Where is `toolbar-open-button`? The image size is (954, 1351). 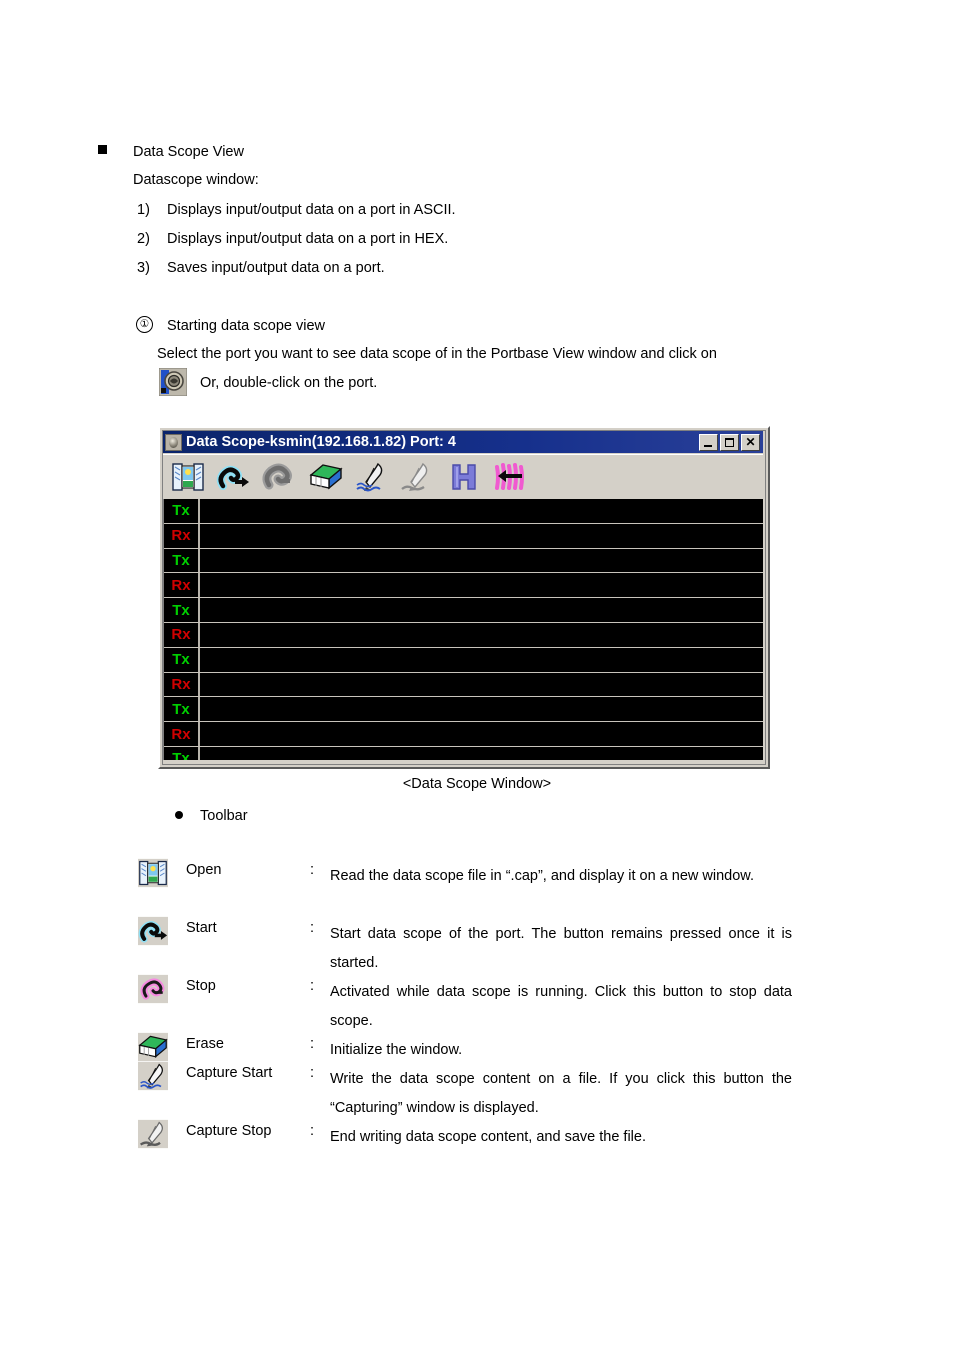 toolbar-open-button is located at coordinates (188, 476).